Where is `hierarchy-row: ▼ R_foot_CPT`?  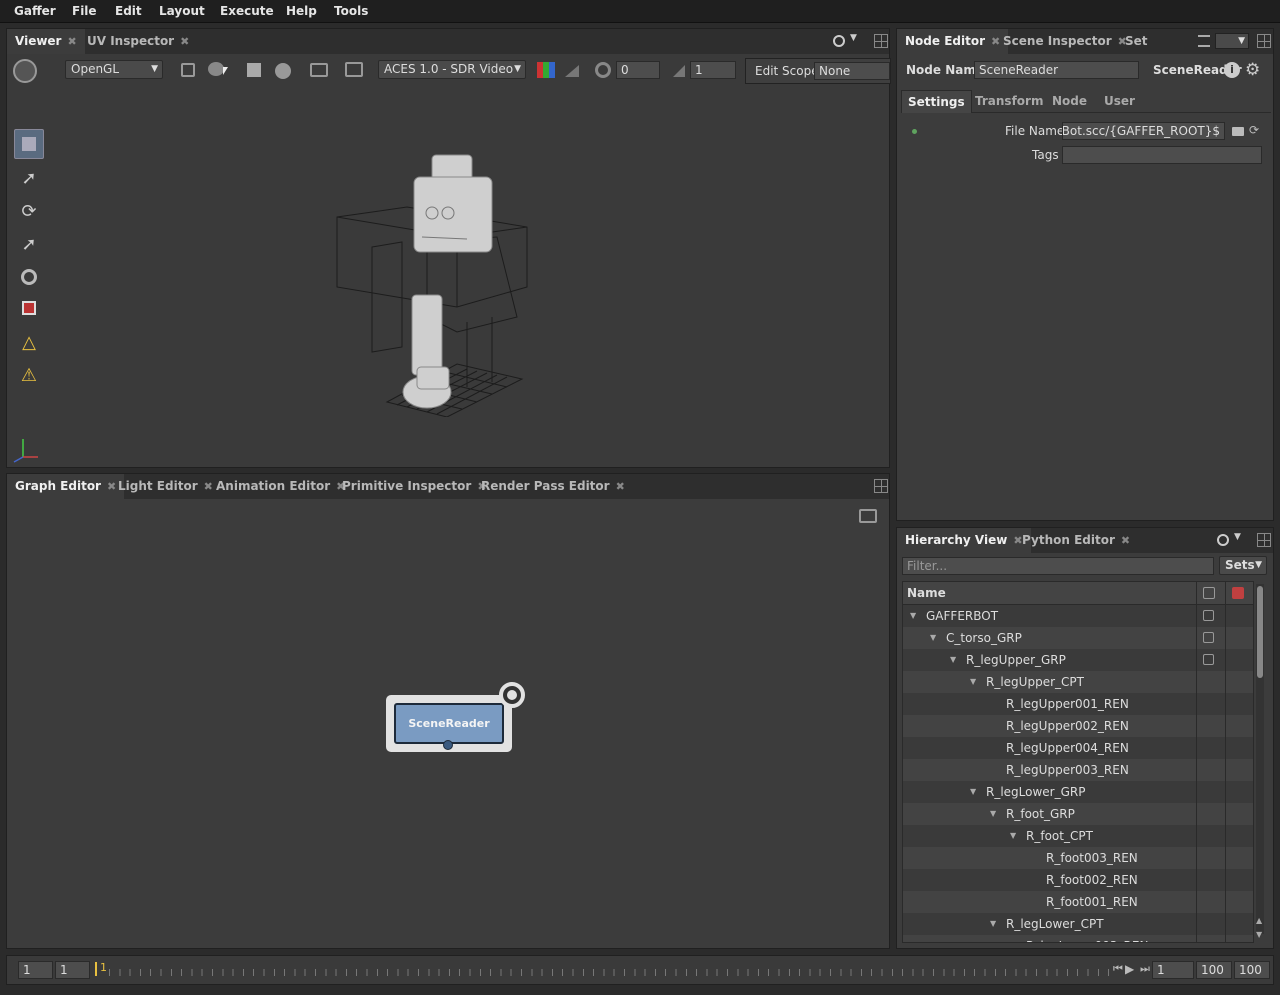 hierarchy-row: ▼ R_foot_CPT is located at coordinates (1078, 836).